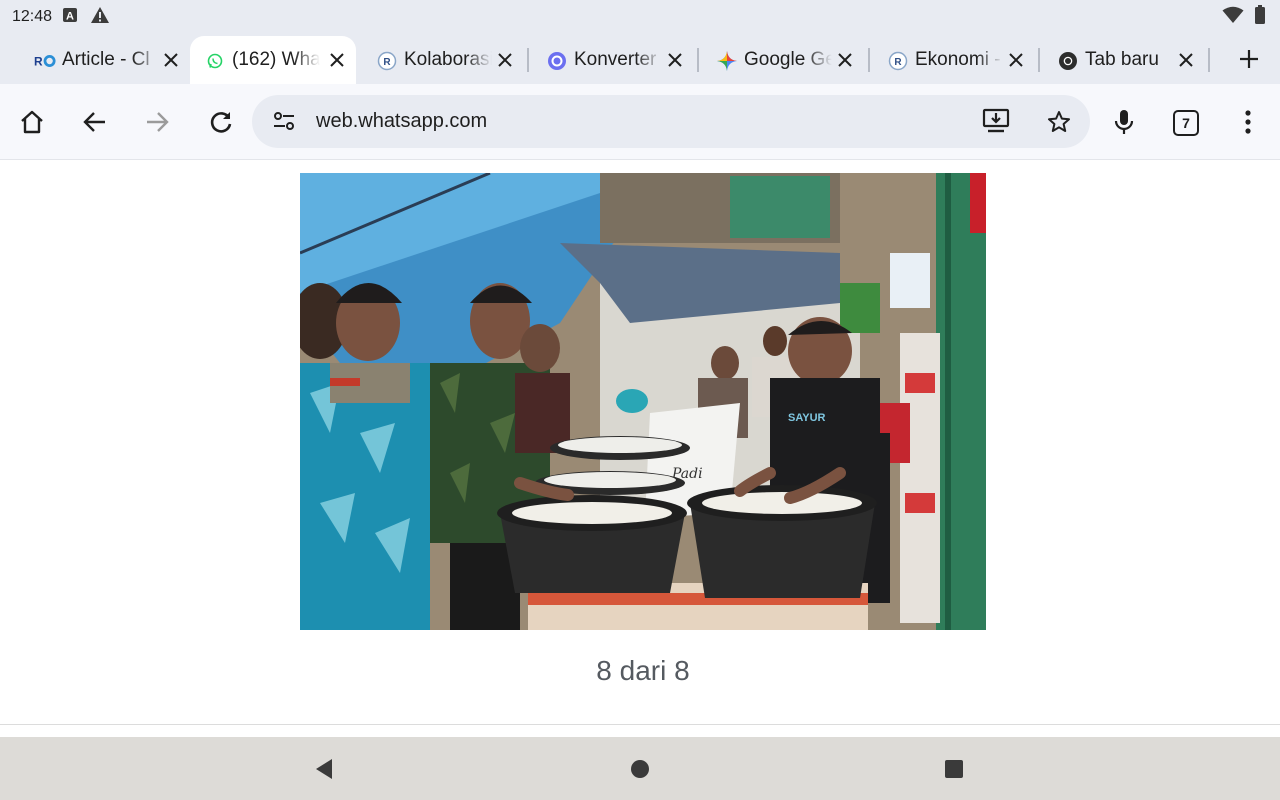 The width and height of the screenshot is (1280, 800). I want to click on svg-text: A, so click(70, 16).